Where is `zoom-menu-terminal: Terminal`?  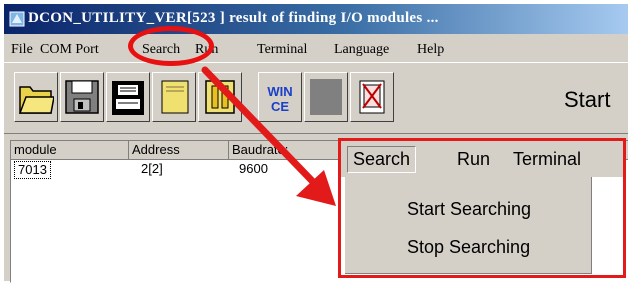
zoom-menu-terminal: Terminal is located at coordinates (547, 159).